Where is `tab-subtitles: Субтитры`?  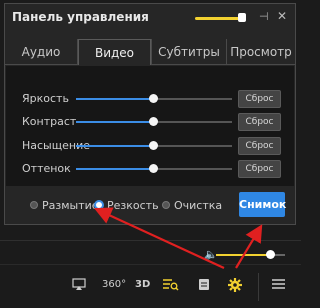
tab-subtitles: Субтитры is located at coordinates (189, 52).